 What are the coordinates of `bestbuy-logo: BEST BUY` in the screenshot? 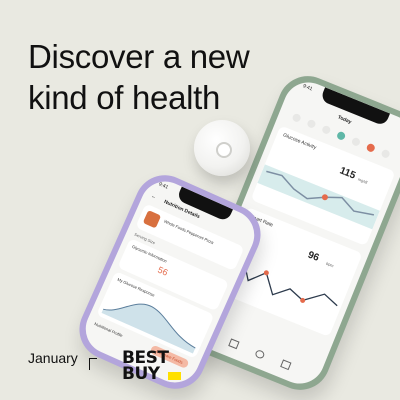 It's located at (151, 368).